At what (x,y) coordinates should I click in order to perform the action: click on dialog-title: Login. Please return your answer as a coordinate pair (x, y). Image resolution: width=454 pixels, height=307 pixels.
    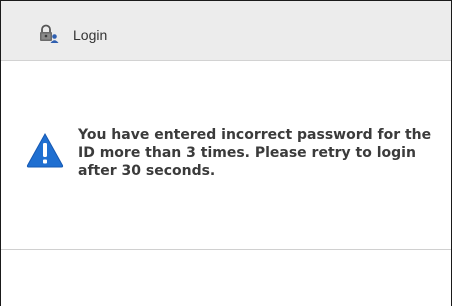
    Looking at the image, I should click on (90, 35).